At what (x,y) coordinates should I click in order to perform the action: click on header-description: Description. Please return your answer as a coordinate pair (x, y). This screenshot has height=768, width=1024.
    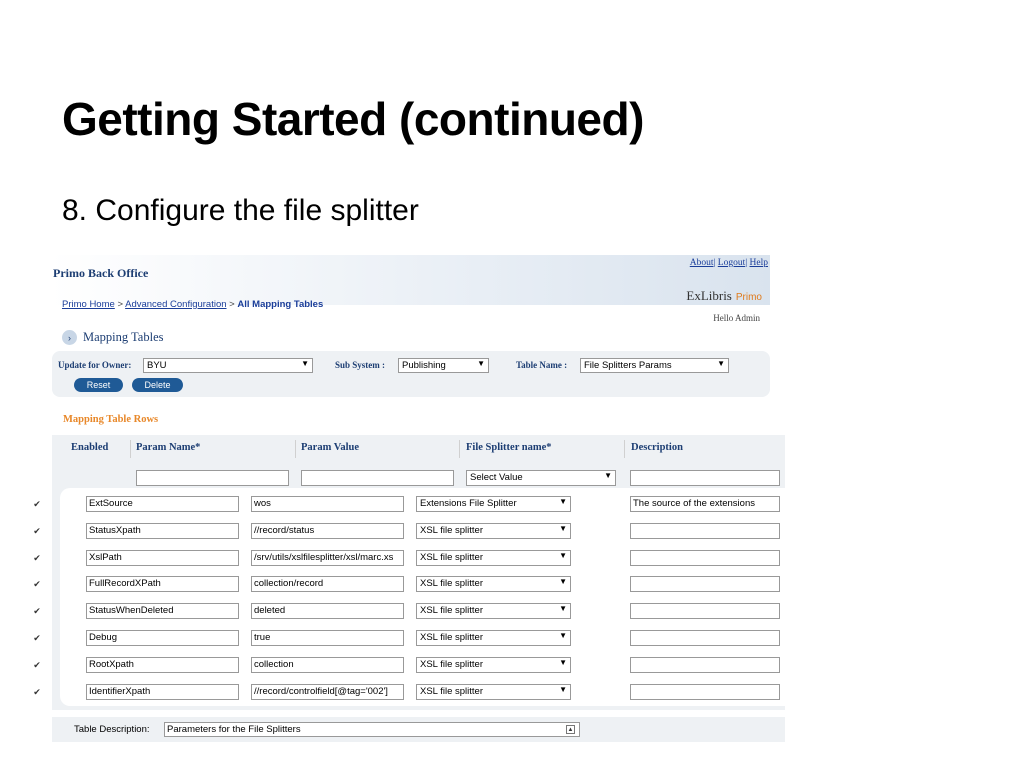
    Looking at the image, I should click on (657, 447).